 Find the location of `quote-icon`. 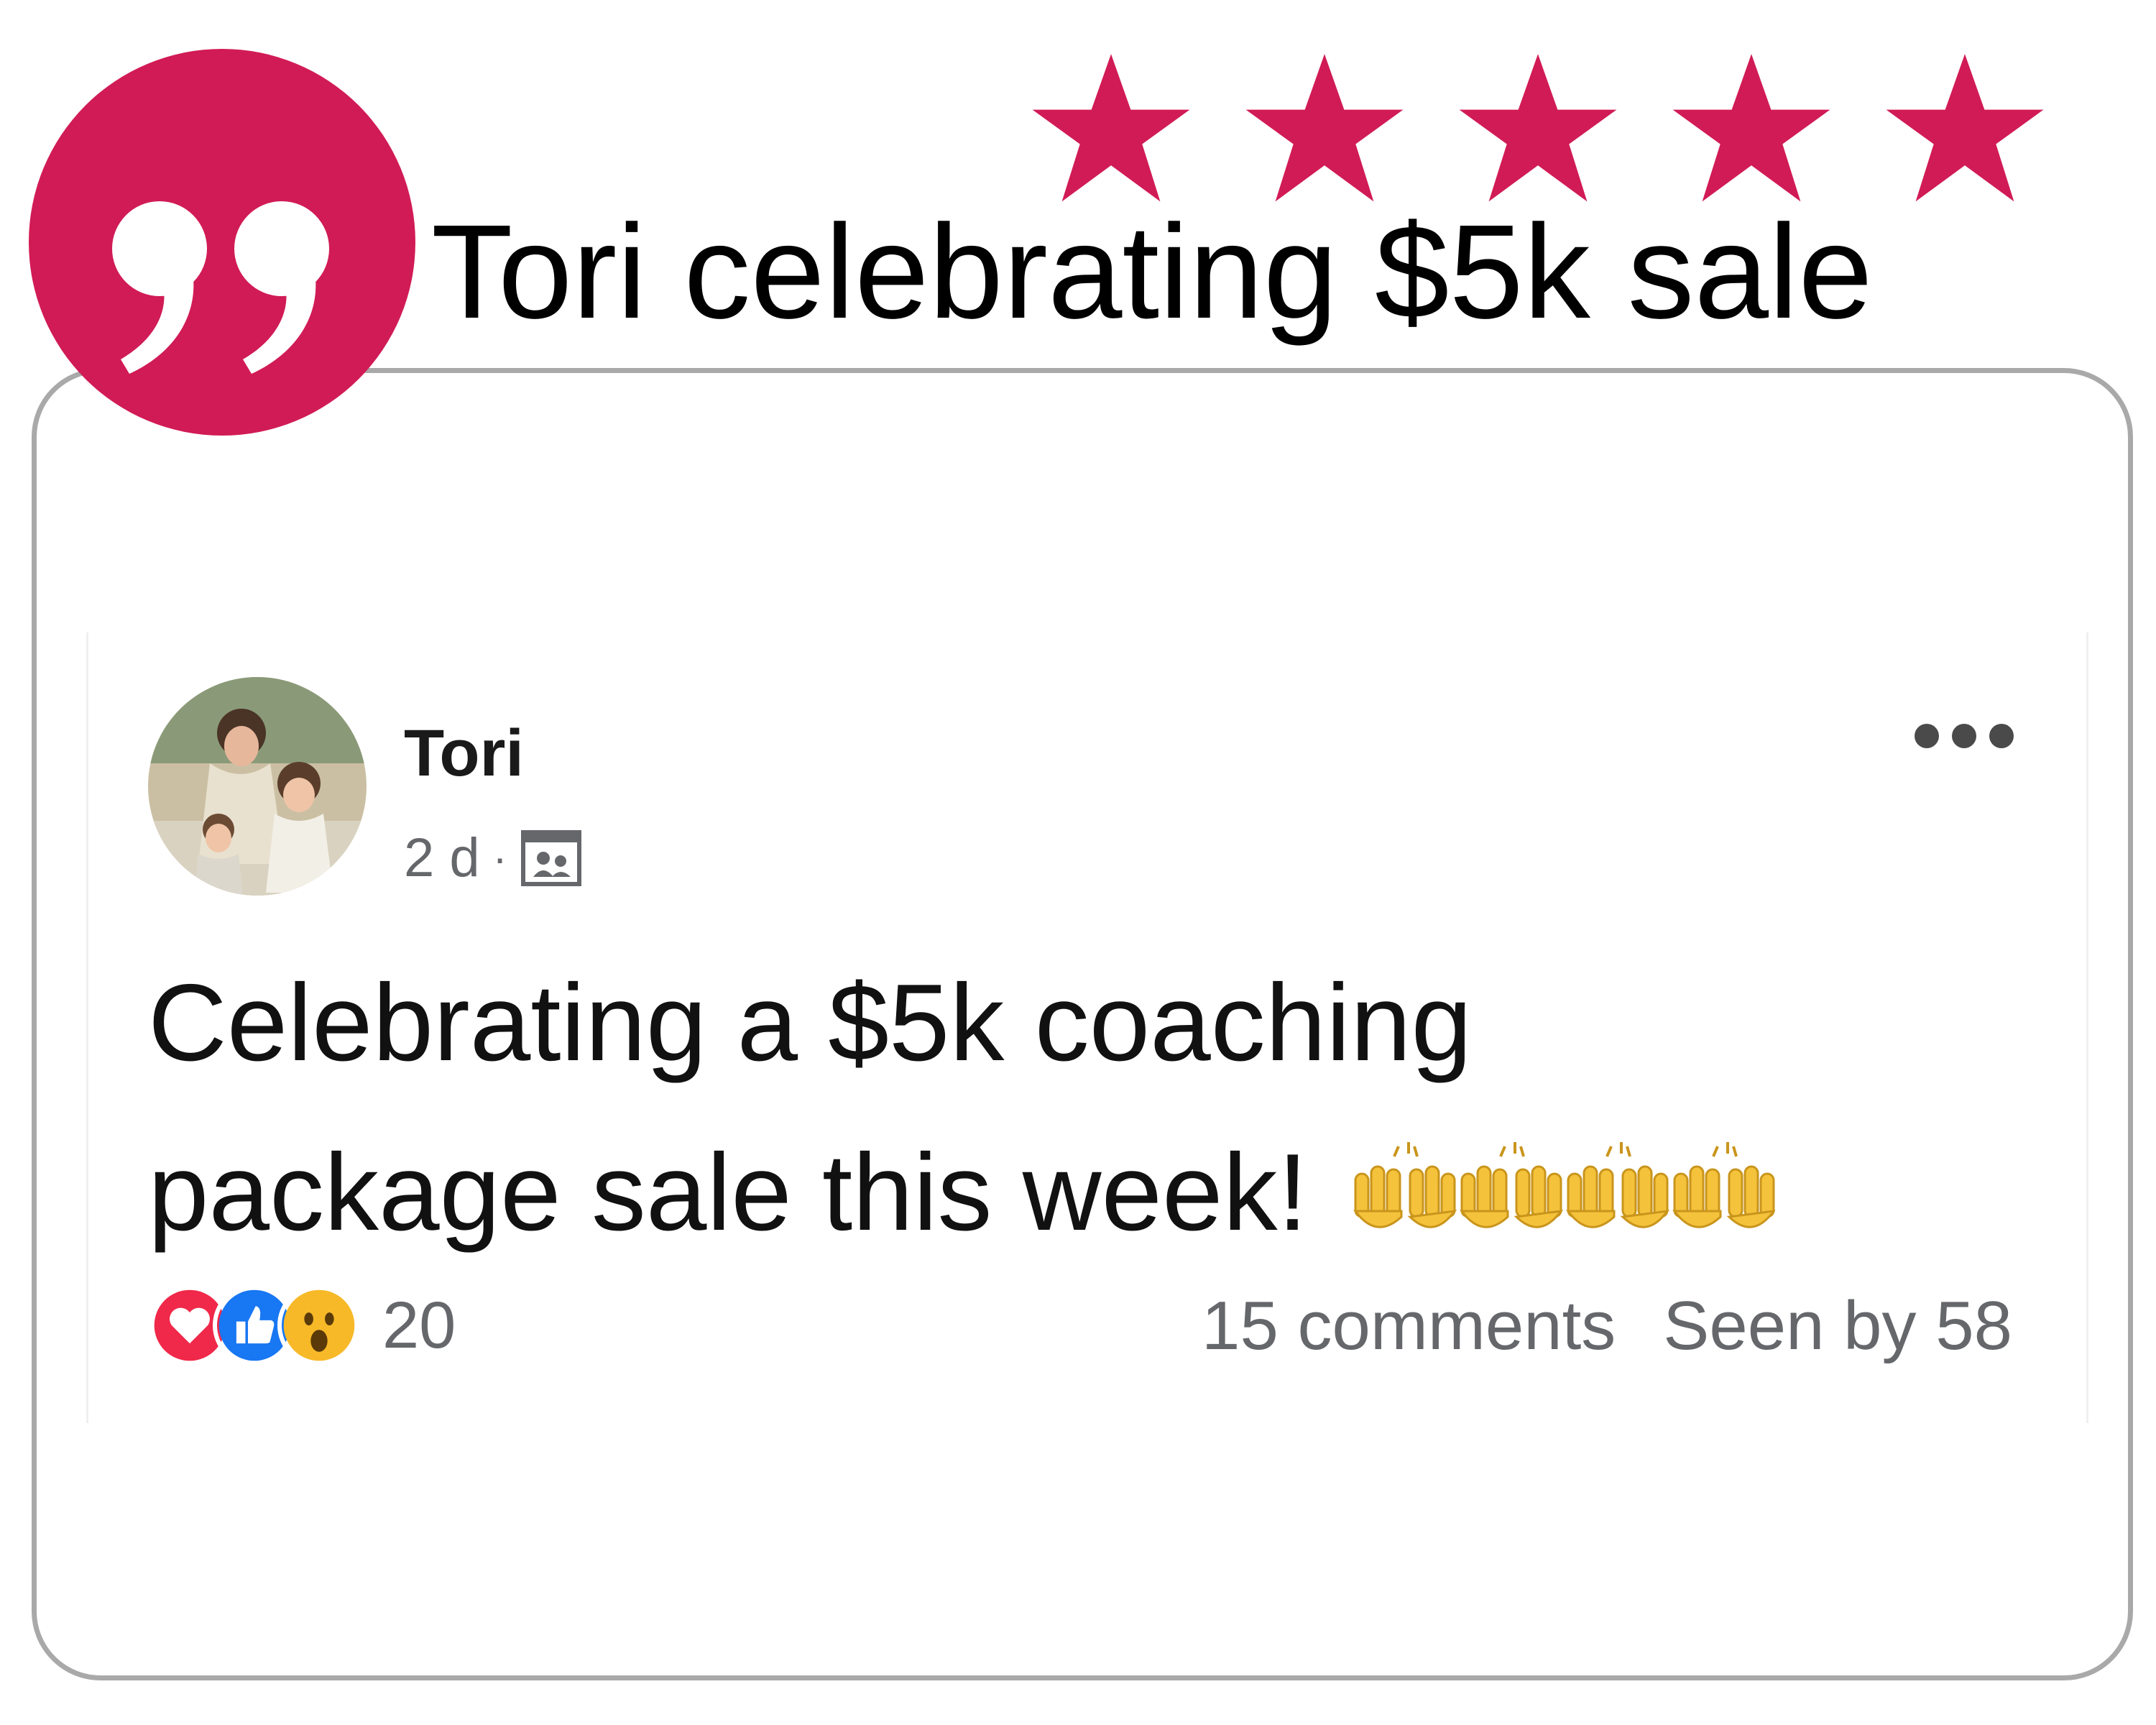

quote-icon is located at coordinates (220, 287).